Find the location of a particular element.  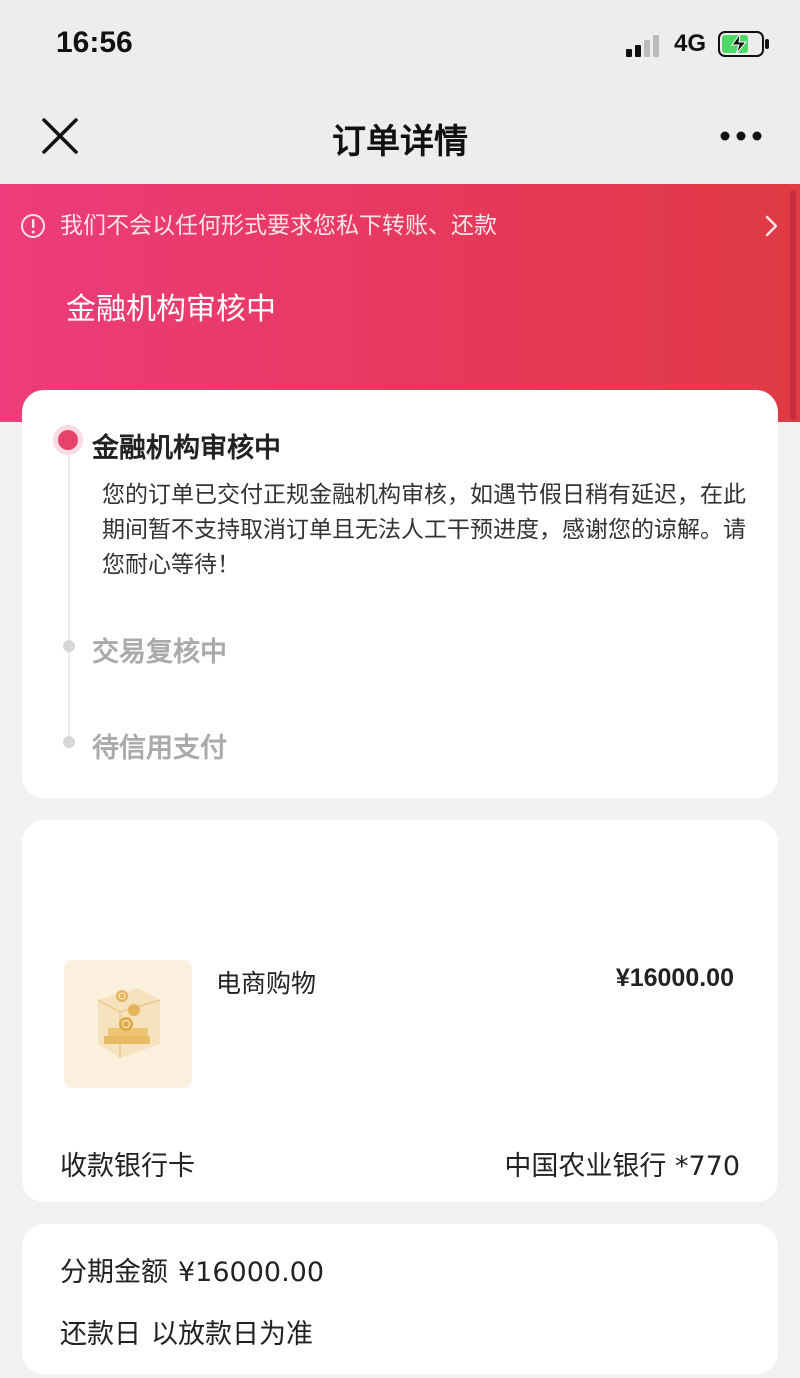

gold-coin-box-icon is located at coordinates (128, 1024).